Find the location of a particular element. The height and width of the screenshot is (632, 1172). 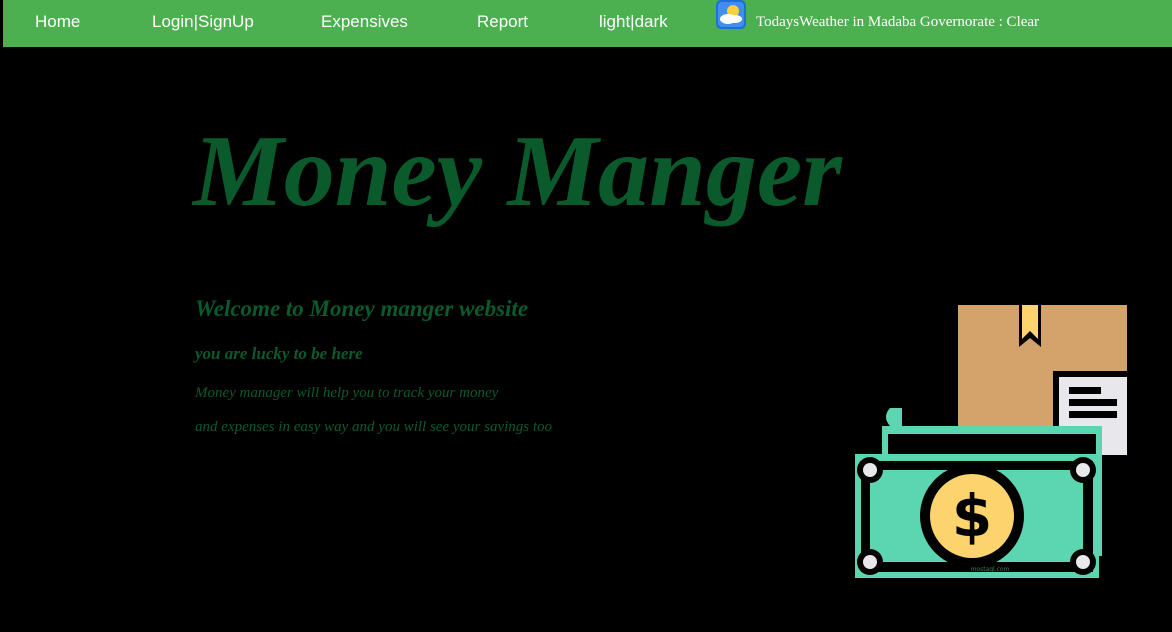

welcome-heading: Welcome to Money manger website is located at coordinates (362, 308).